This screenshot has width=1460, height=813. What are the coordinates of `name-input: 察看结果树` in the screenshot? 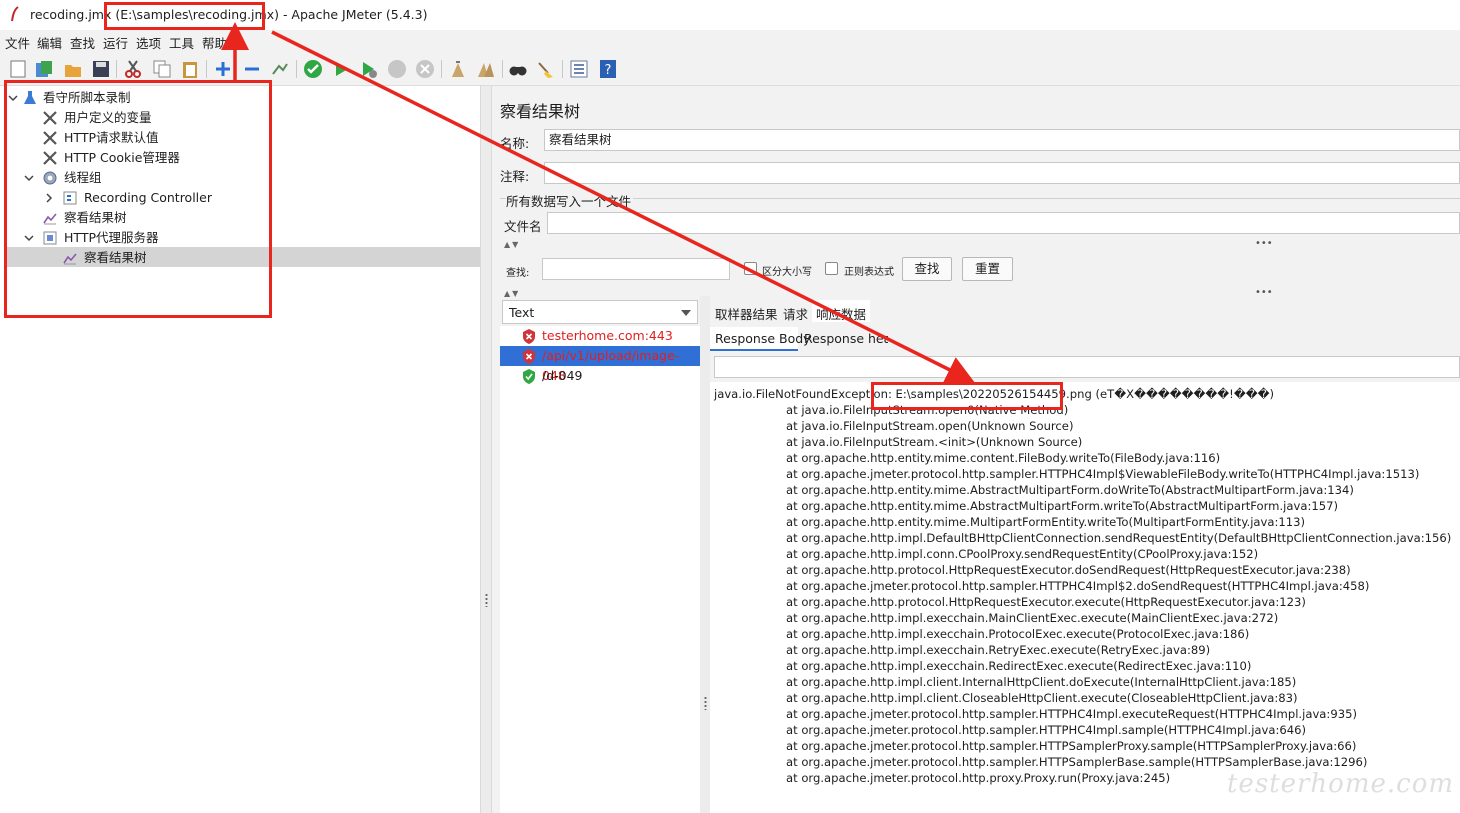 It's located at (1002, 140).